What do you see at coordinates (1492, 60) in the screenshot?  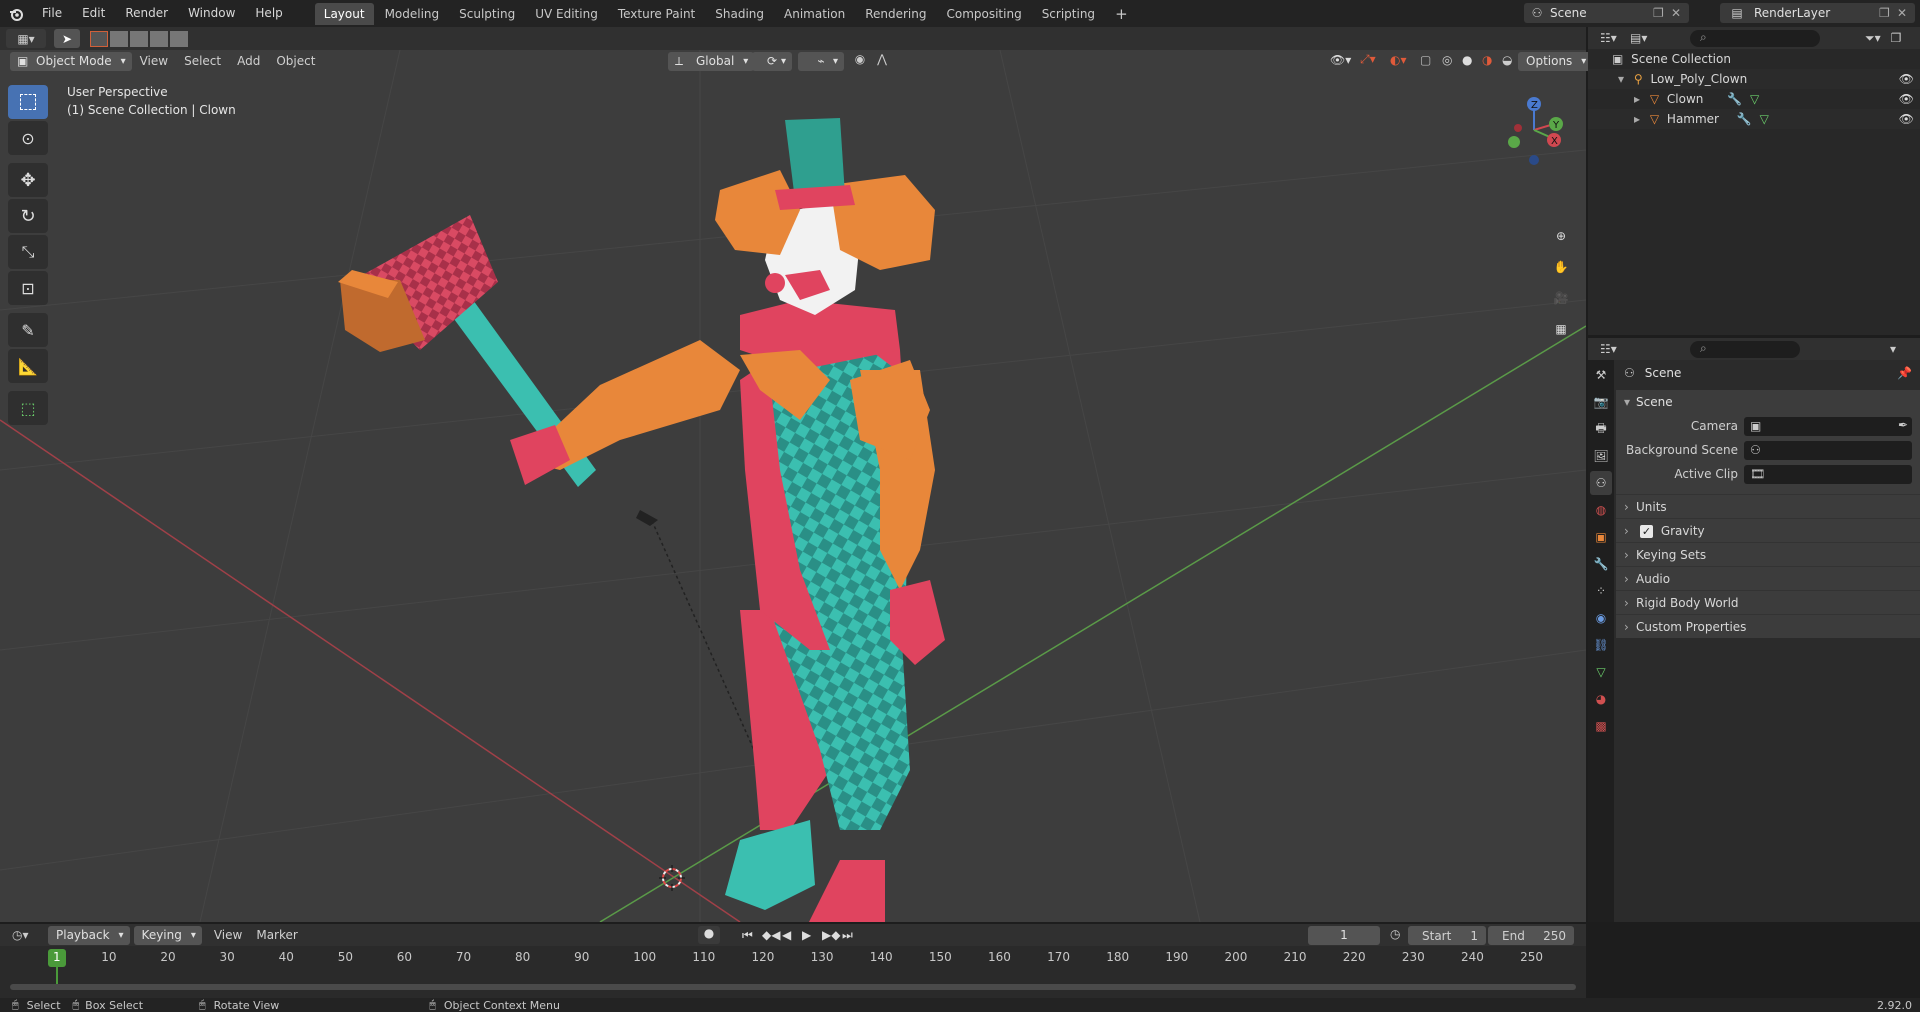 I see `material-shading-icon: ◑` at bounding box center [1492, 60].